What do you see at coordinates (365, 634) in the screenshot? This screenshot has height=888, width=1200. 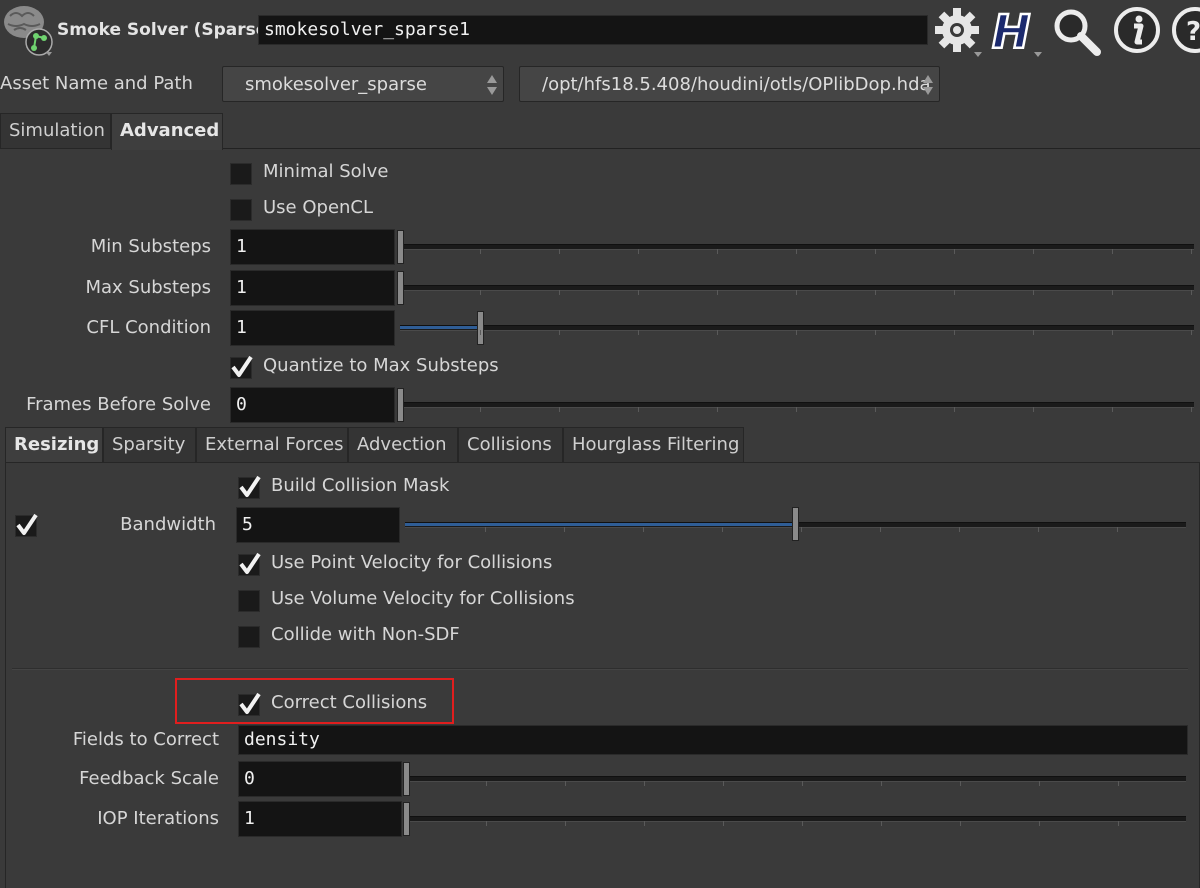 I see `collide-non-sdf-label: Collide with Non-SDF` at bounding box center [365, 634].